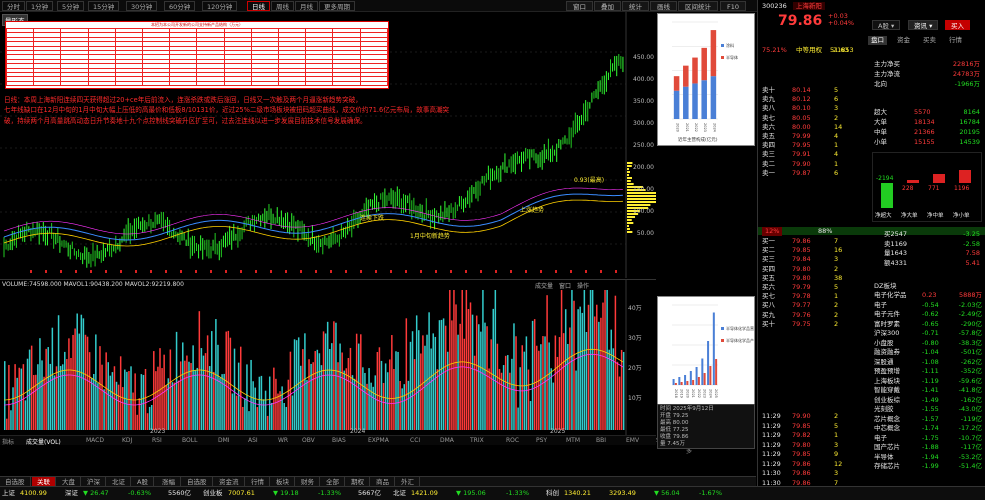 The width and height of the screenshot is (985, 500). I want to click on indicator-tab: BBI, so click(601, 440).